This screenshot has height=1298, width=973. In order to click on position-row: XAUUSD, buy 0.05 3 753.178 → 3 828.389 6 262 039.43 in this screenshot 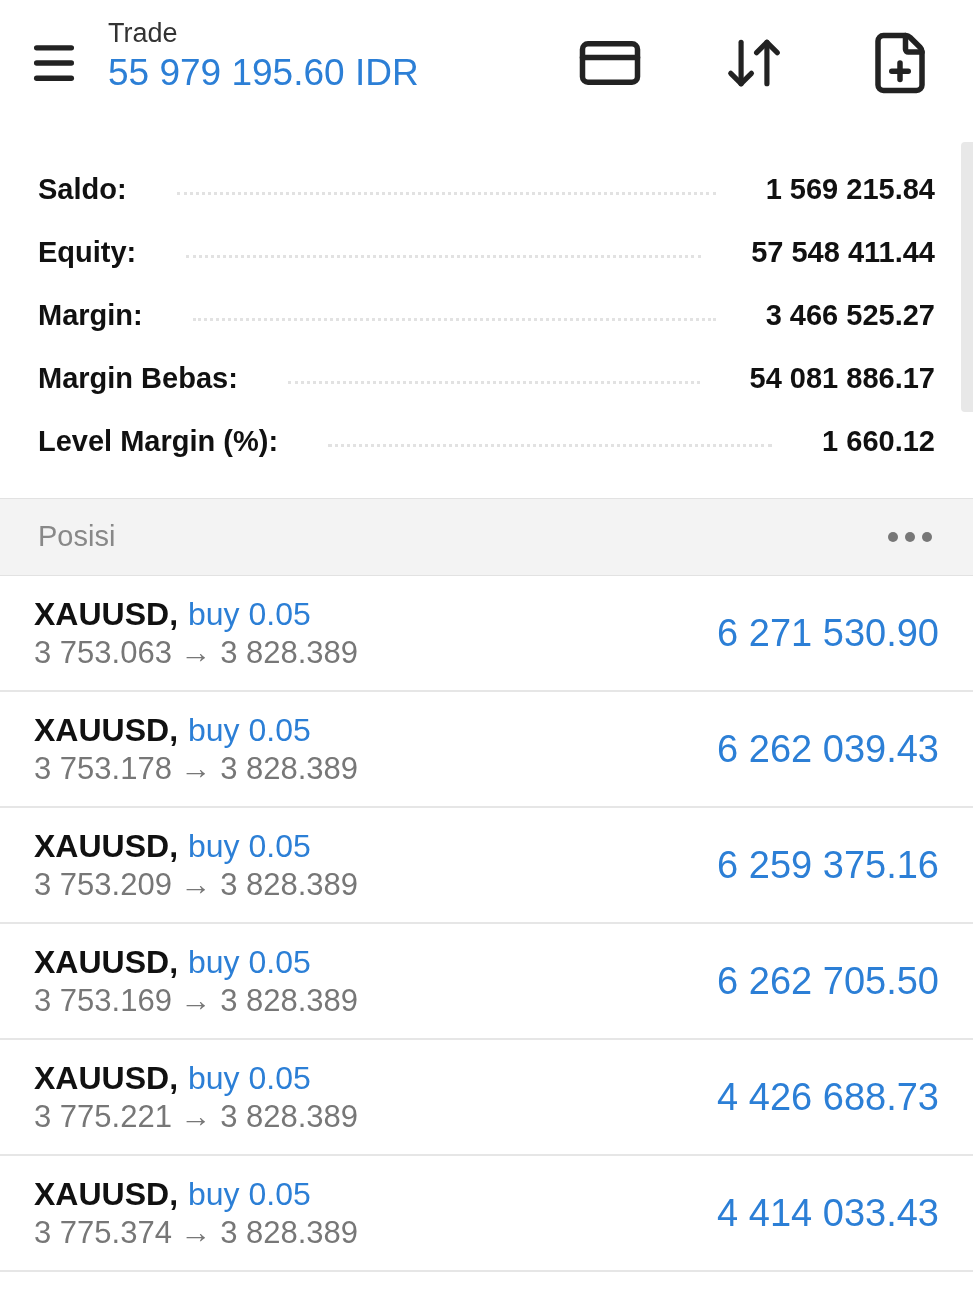, I will do `click(486, 750)`.